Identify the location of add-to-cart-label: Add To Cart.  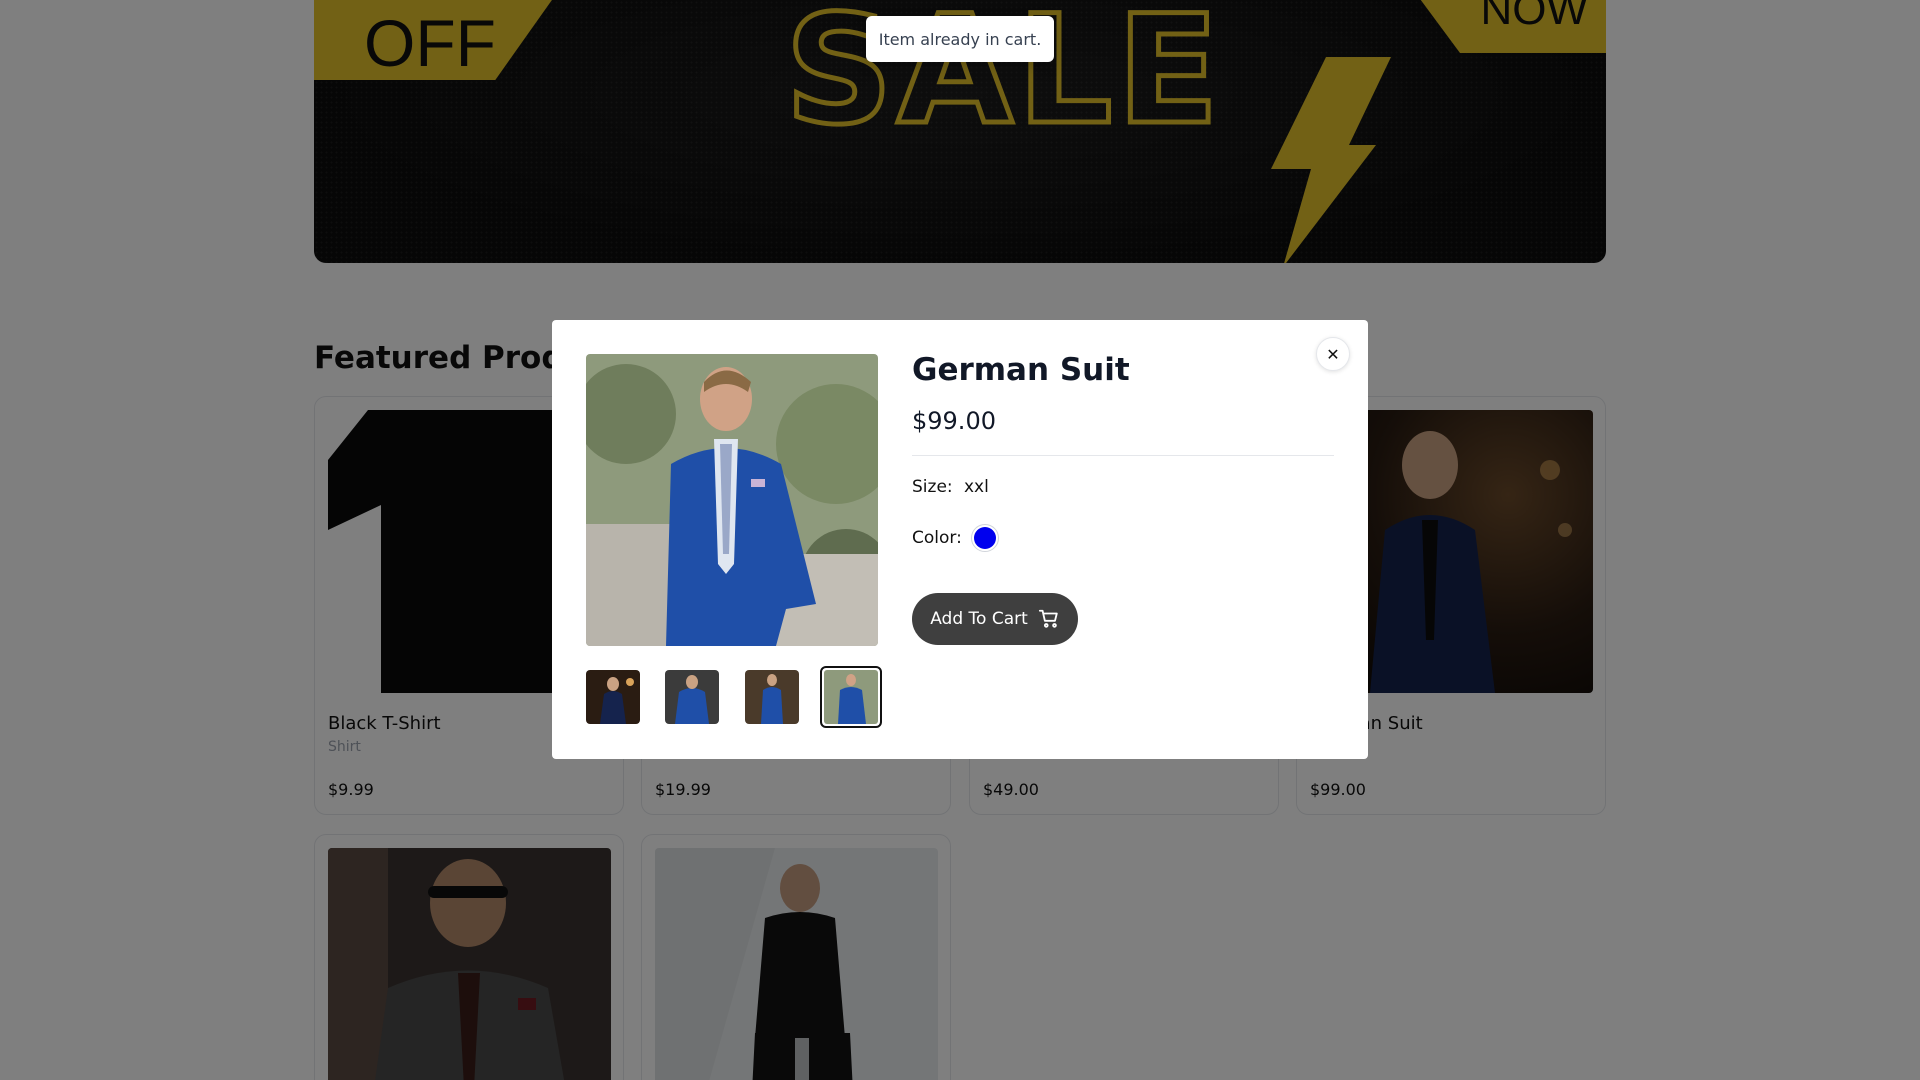
(979, 619).